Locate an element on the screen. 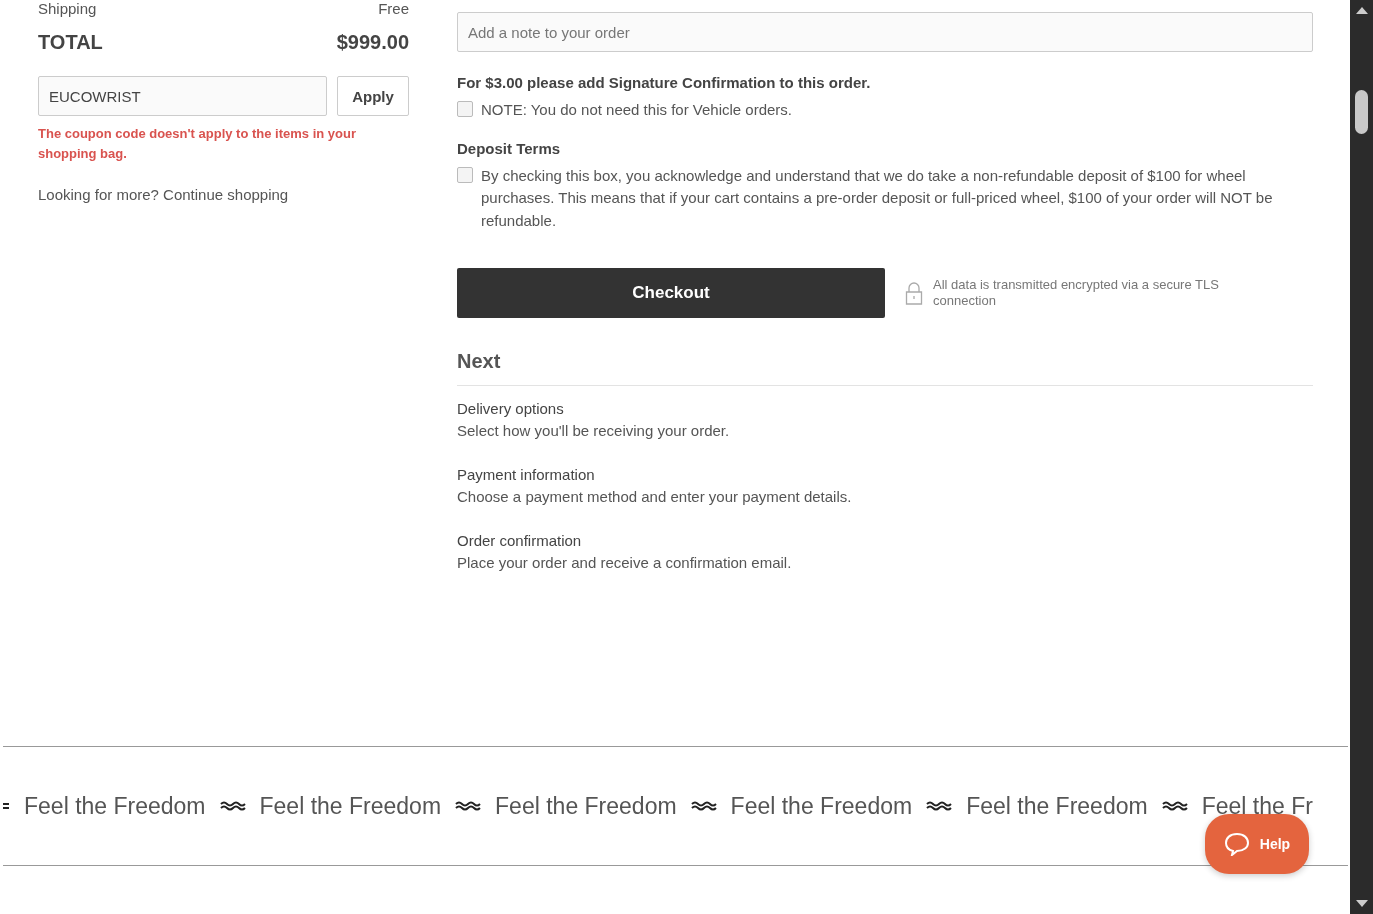 This screenshot has width=1373, height=914. continue-shopping-text: Looking for more? Continue shopping is located at coordinates (164, 194).